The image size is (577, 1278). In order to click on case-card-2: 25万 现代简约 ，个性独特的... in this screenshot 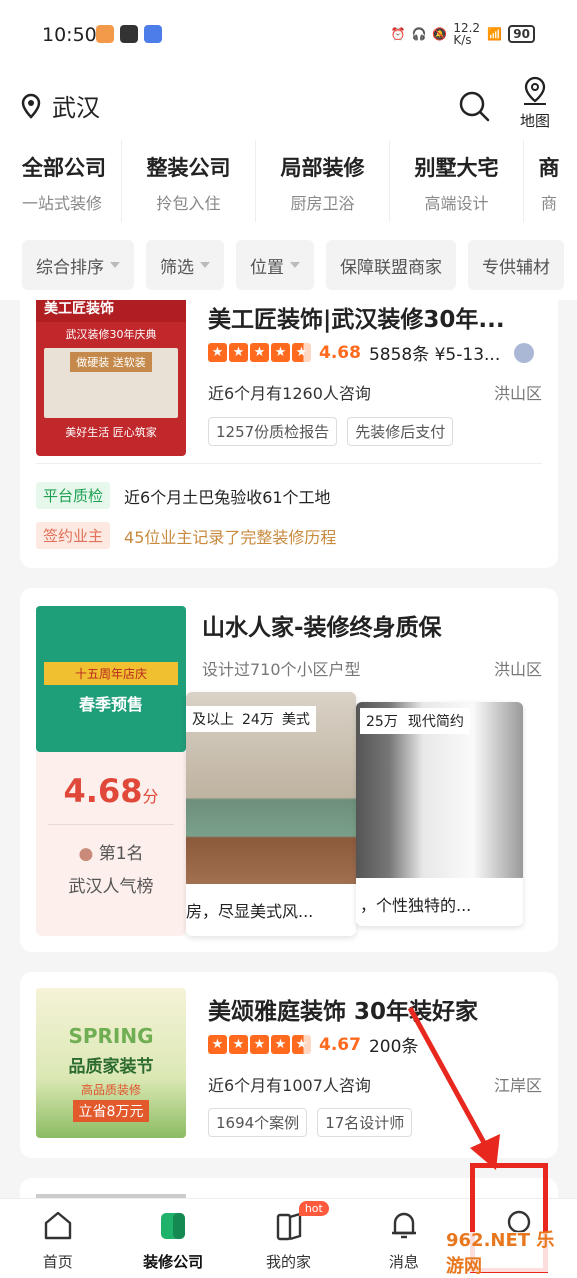, I will do `click(439, 814)`.